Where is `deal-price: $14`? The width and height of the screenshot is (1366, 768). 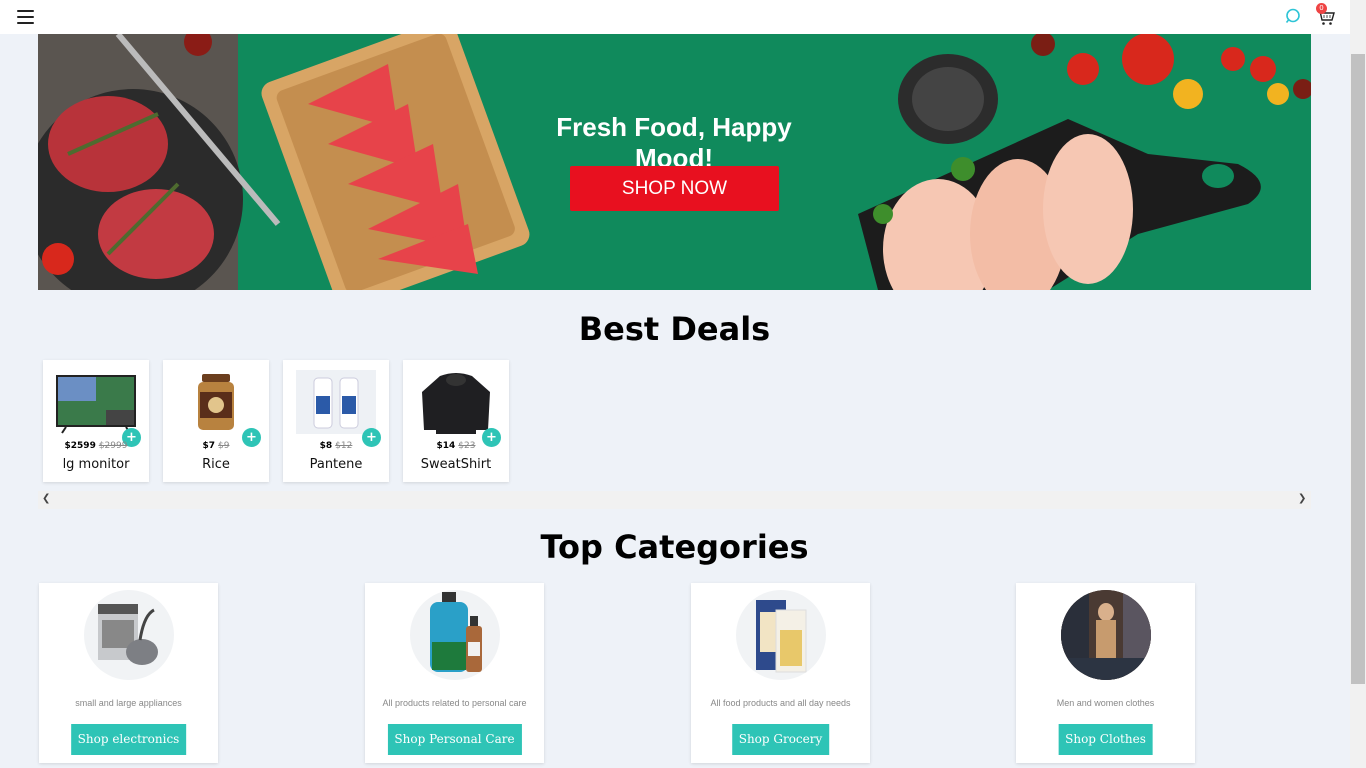
deal-price: $14 is located at coordinates (446, 446).